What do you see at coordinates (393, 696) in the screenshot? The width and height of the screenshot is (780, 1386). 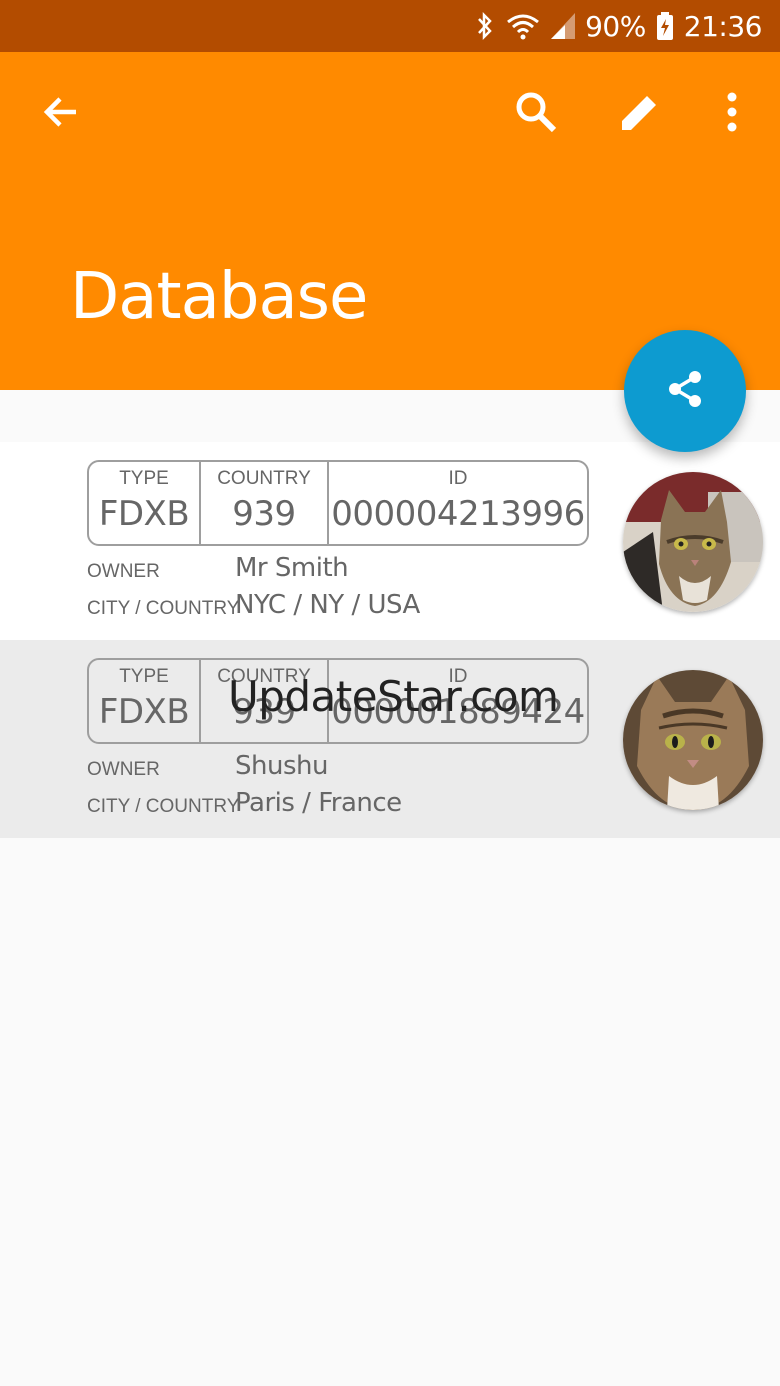 I see `watermark: UpdateStar.com` at bounding box center [393, 696].